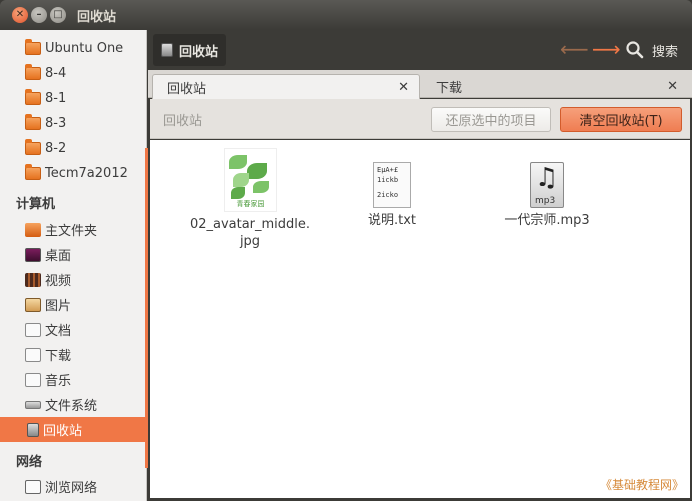  What do you see at coordinates (20, 15) in the screenshot?
I see `close-window-icon: ✕` at bounding box center [20, 15].